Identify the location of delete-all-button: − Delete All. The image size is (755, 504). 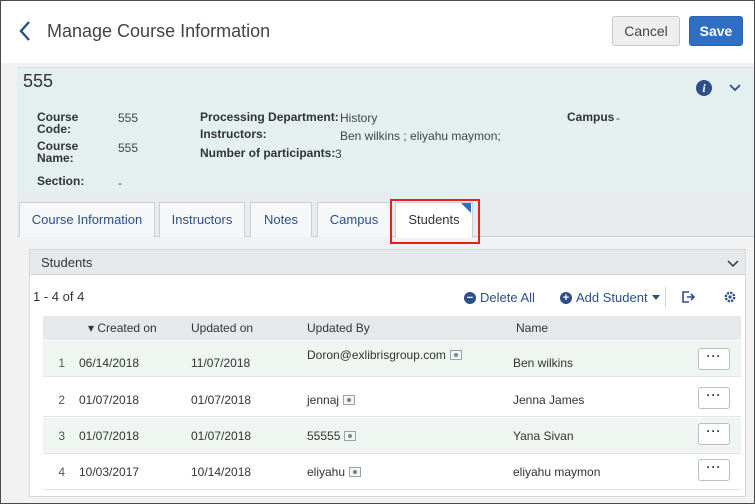
(499, 297).